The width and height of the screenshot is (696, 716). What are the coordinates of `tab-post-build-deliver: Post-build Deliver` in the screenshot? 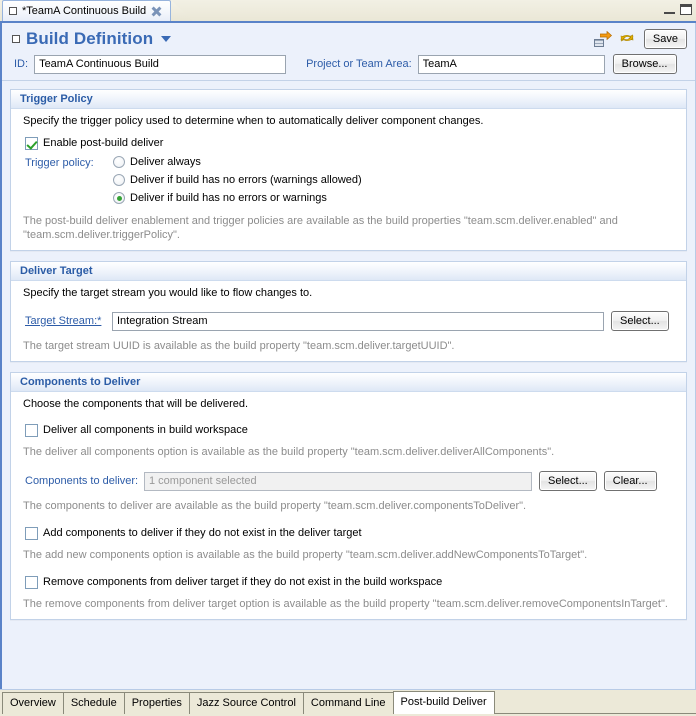 It's located at (443, 702).